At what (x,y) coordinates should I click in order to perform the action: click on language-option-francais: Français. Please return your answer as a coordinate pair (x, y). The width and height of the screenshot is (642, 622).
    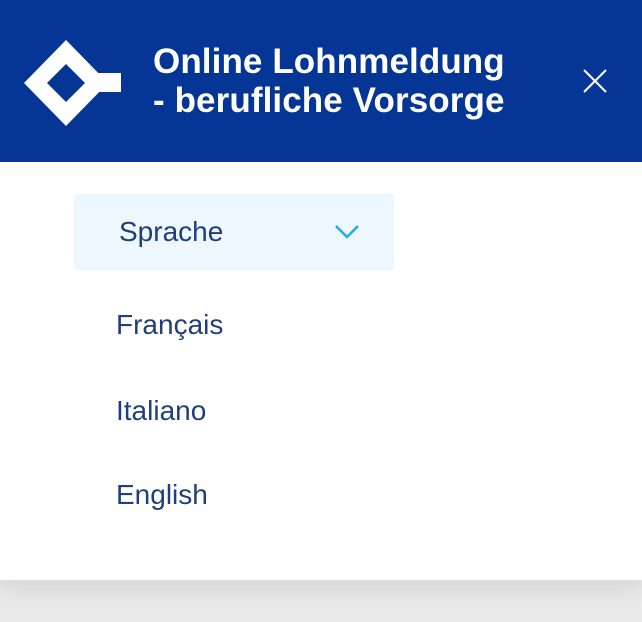
    Looking at the image, I should click on (169, 325).